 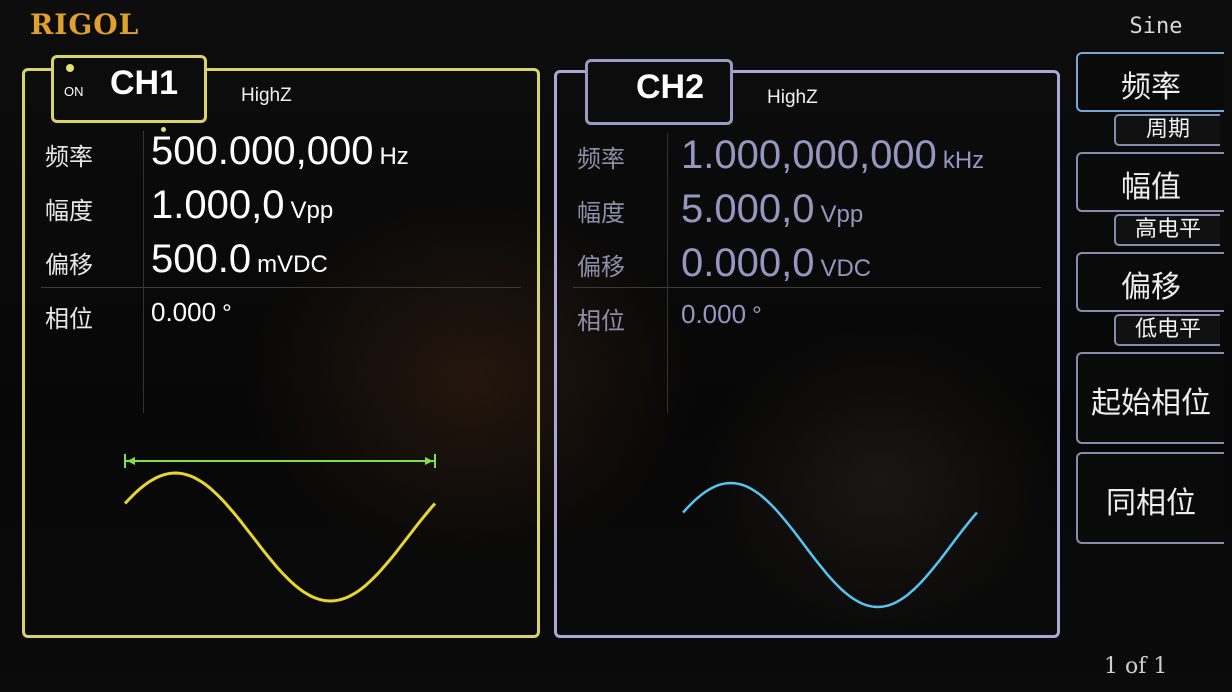 What do you see at coordinates (262, 151) in the screenshot?
I see `ch1-frequency-number: 500.000,000` at bounding box center [262, 151].